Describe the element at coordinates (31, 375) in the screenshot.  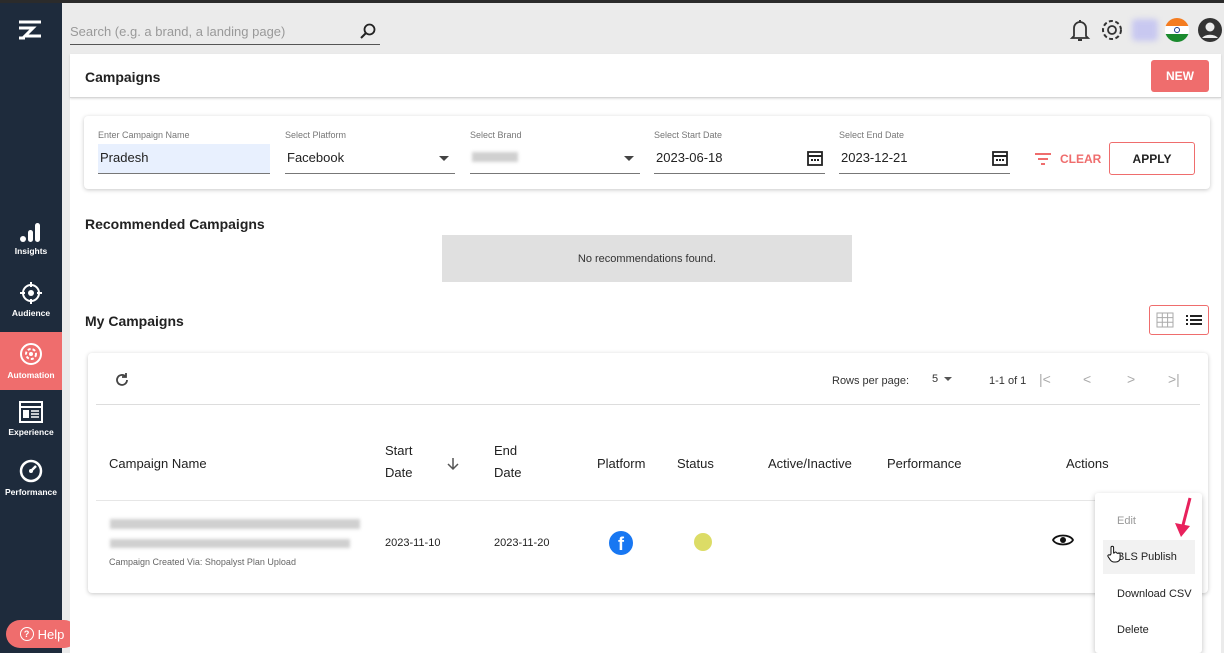
I see `sidebar-item-label: Automation` at that location.